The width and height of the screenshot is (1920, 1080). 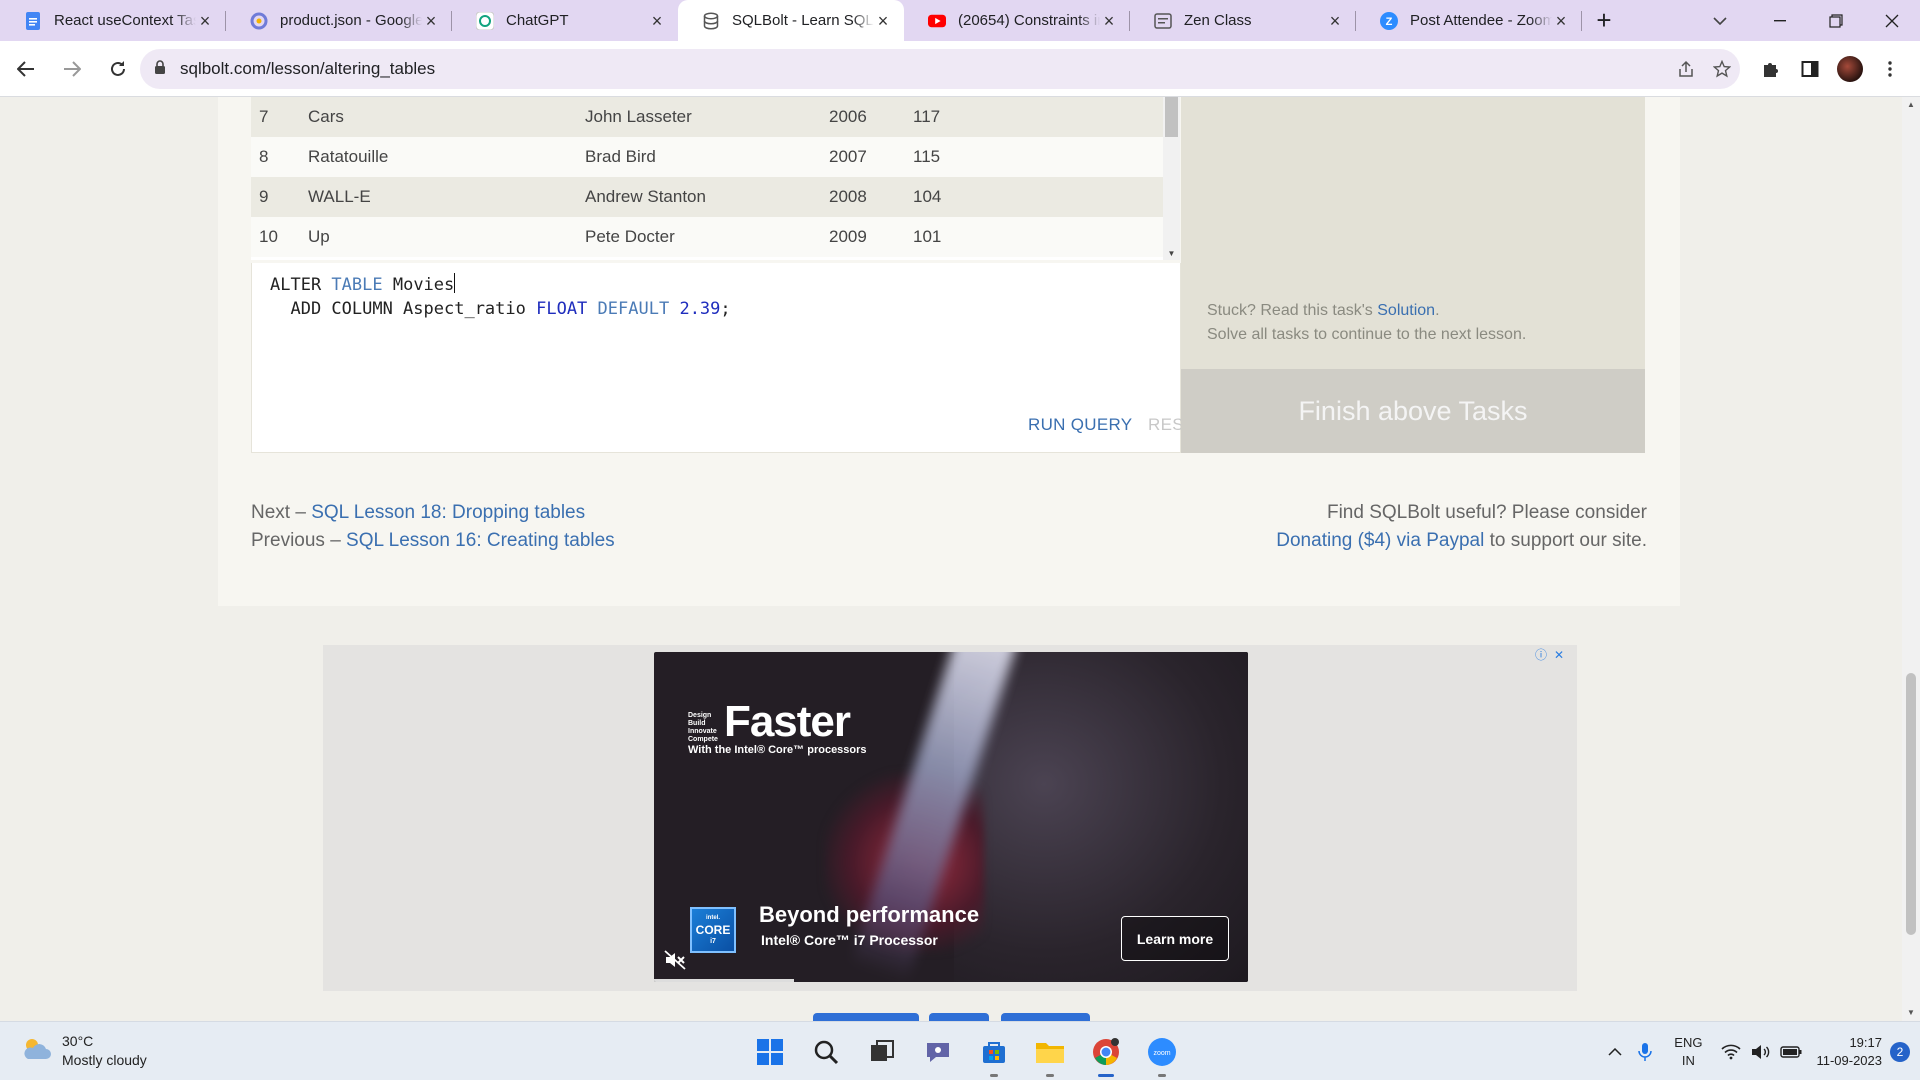 I want to click on ad-info-icon: ⓘ, so click(x=1541, y=655).